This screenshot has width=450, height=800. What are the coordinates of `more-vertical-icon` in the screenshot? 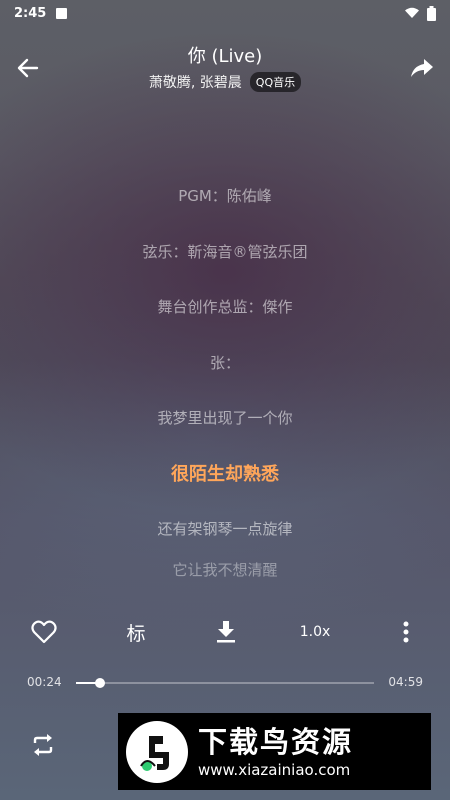 It's located at (406, 632).